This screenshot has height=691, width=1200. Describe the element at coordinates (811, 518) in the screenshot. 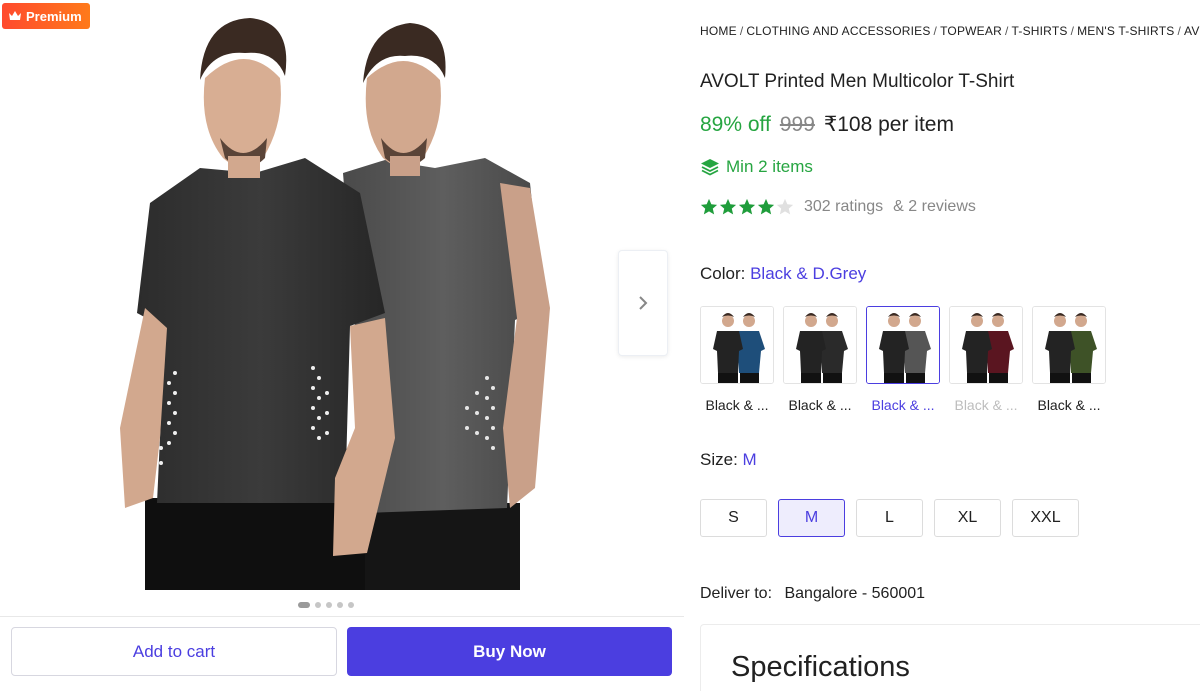

I see `size-option: M` at that location.